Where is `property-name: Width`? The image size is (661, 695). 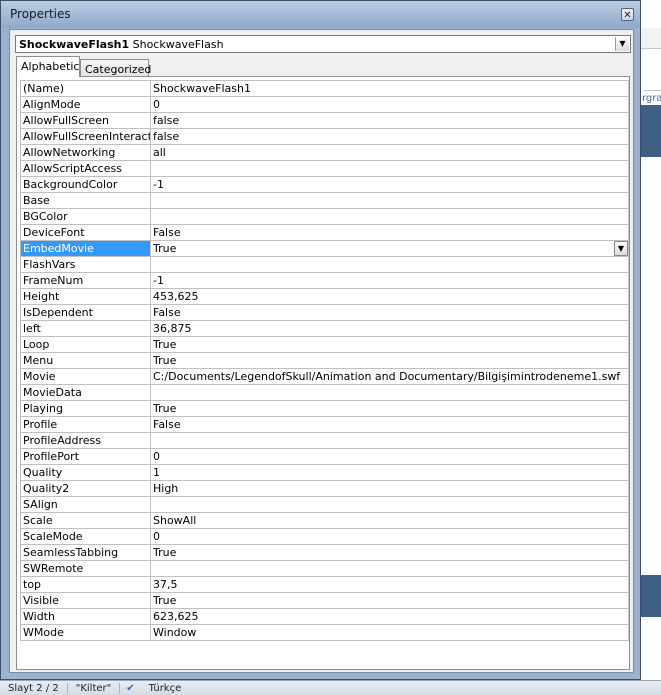 property-name: Width is located at coordinates (86, 616).